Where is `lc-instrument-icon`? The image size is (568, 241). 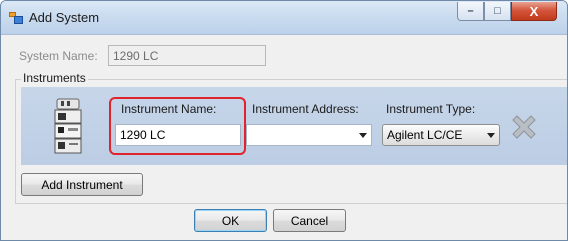 lc-instrument-icon is located at coordinates (68, 126).